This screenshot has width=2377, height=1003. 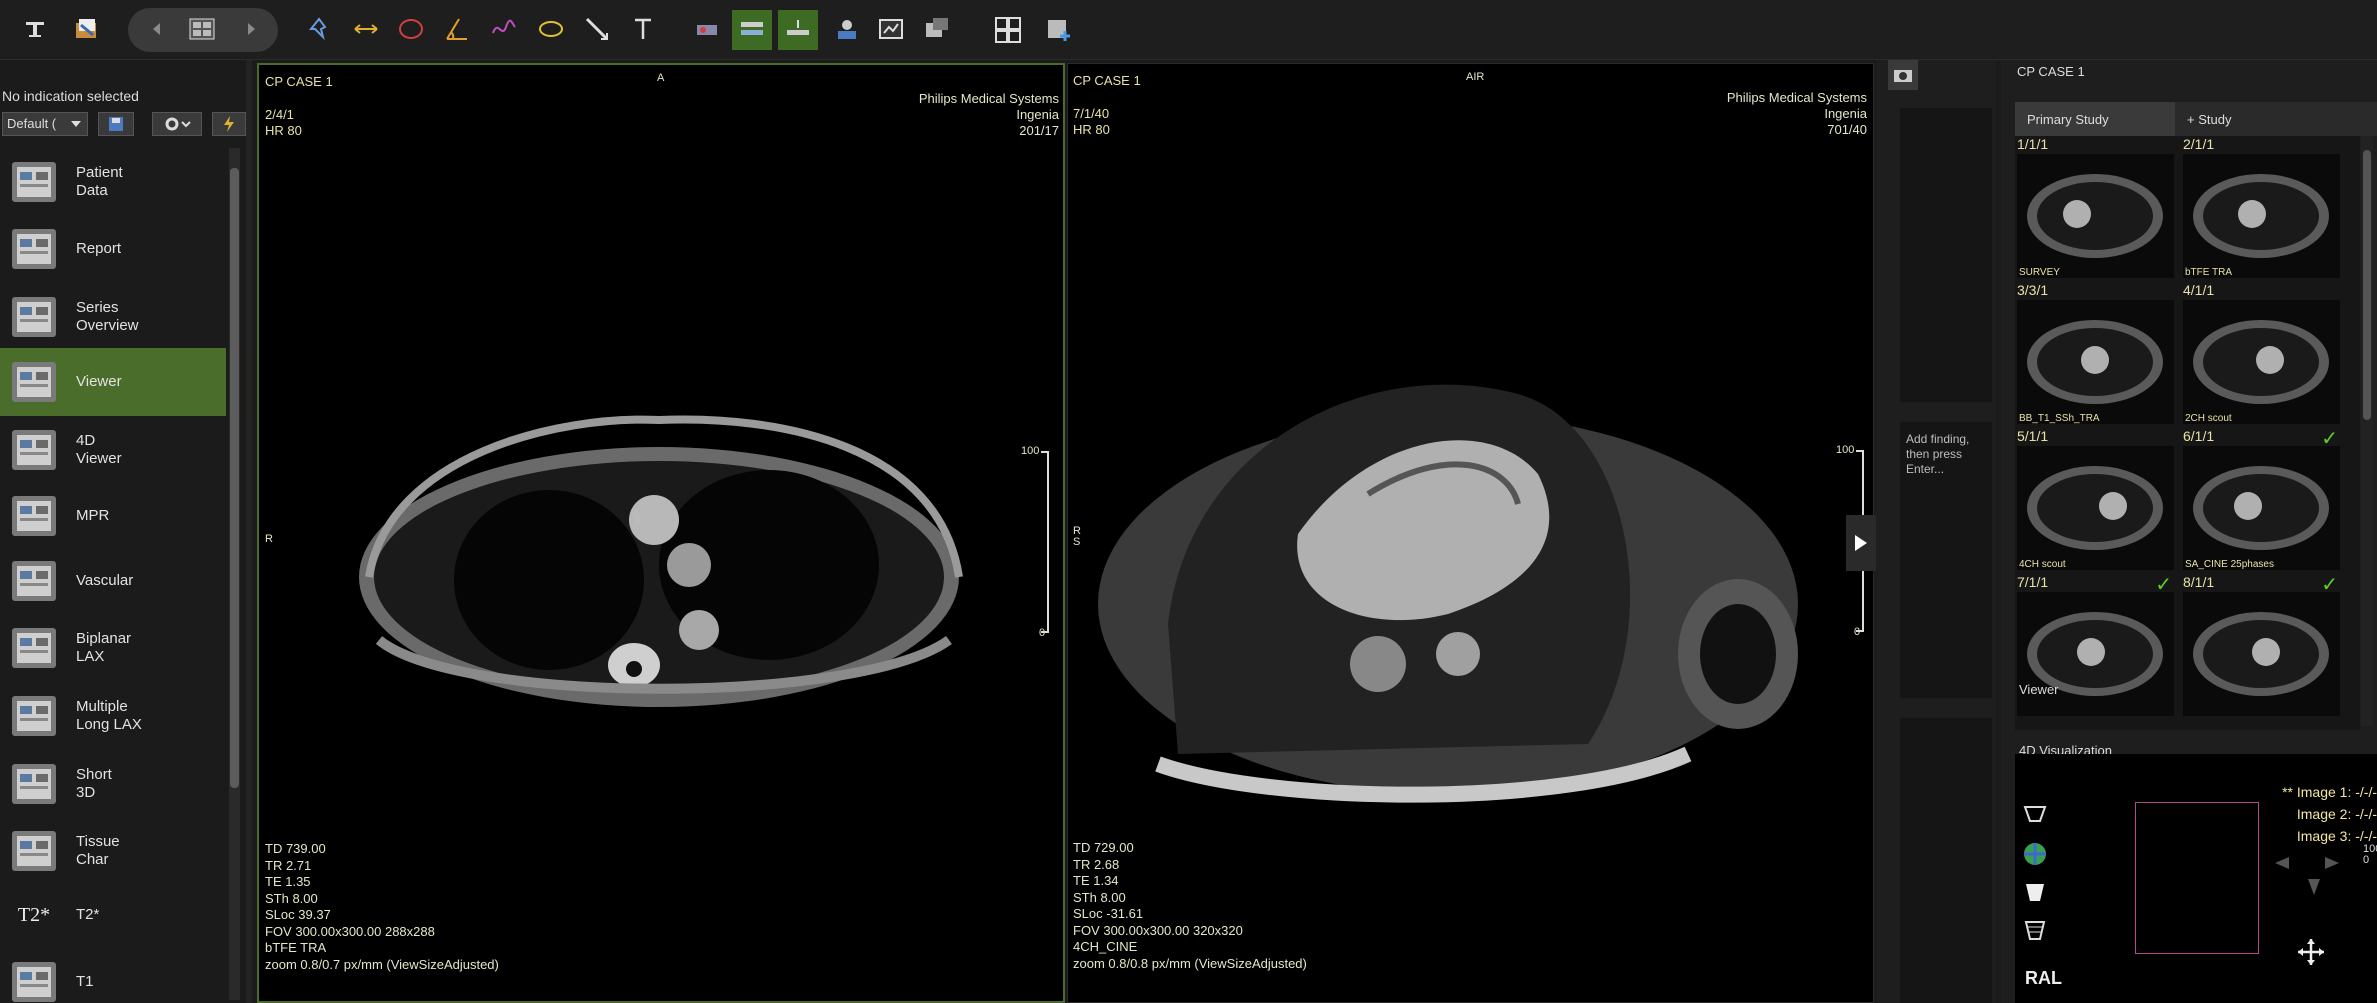 What do you see at coordinates (113, 382) in the screenshot?
I see `task-viewer: Viewer` at bounding box center [113, 382].